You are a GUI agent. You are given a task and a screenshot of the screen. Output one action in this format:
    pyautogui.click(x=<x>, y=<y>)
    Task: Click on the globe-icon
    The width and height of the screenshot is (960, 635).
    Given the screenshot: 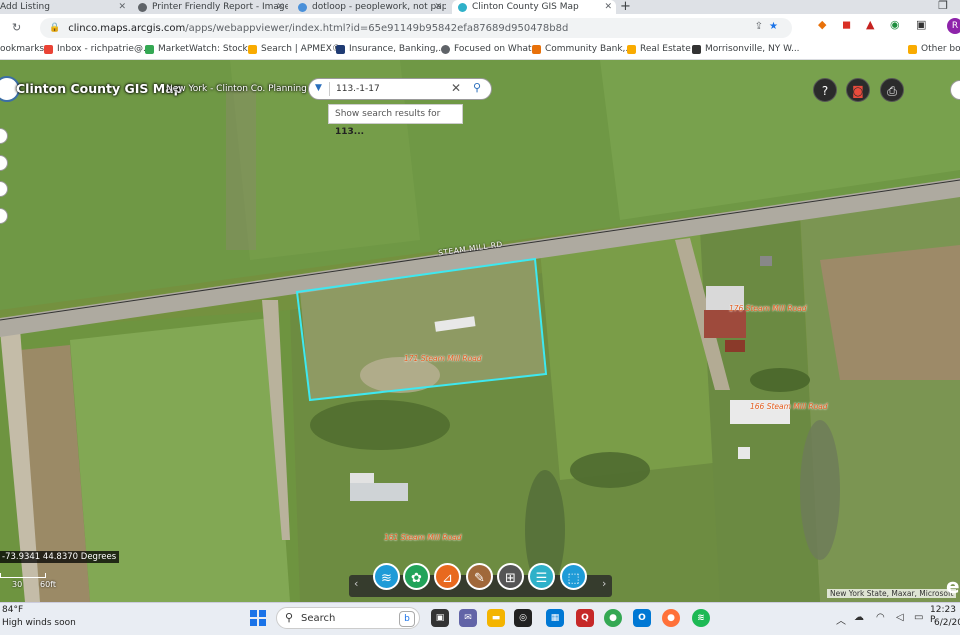 What is the action you would take?
    pyautogui.click(x=445, y=49)
    